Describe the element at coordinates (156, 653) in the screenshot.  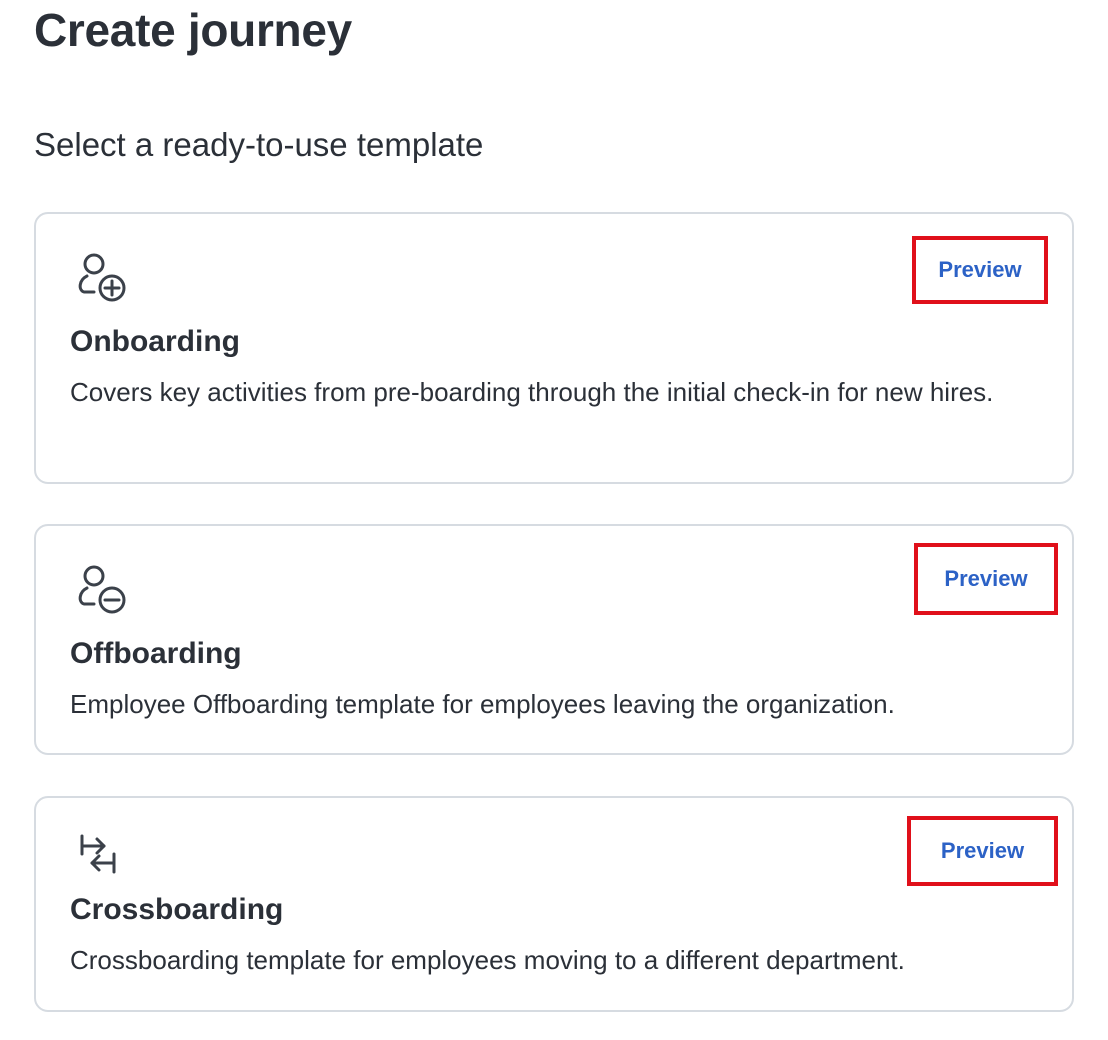
I see `template-title: Offboarding` at that location.